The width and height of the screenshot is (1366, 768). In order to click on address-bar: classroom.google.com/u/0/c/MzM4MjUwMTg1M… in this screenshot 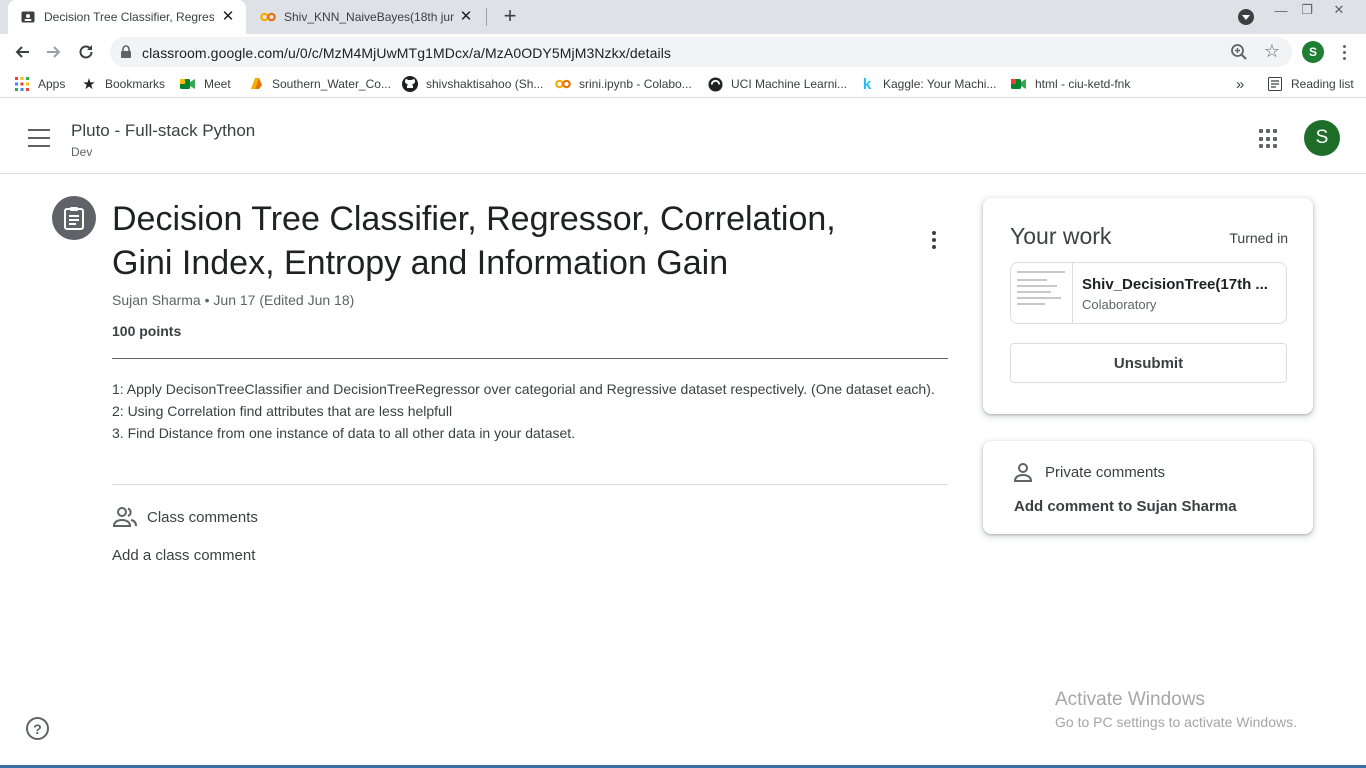, I will do `click(701, 52)`.